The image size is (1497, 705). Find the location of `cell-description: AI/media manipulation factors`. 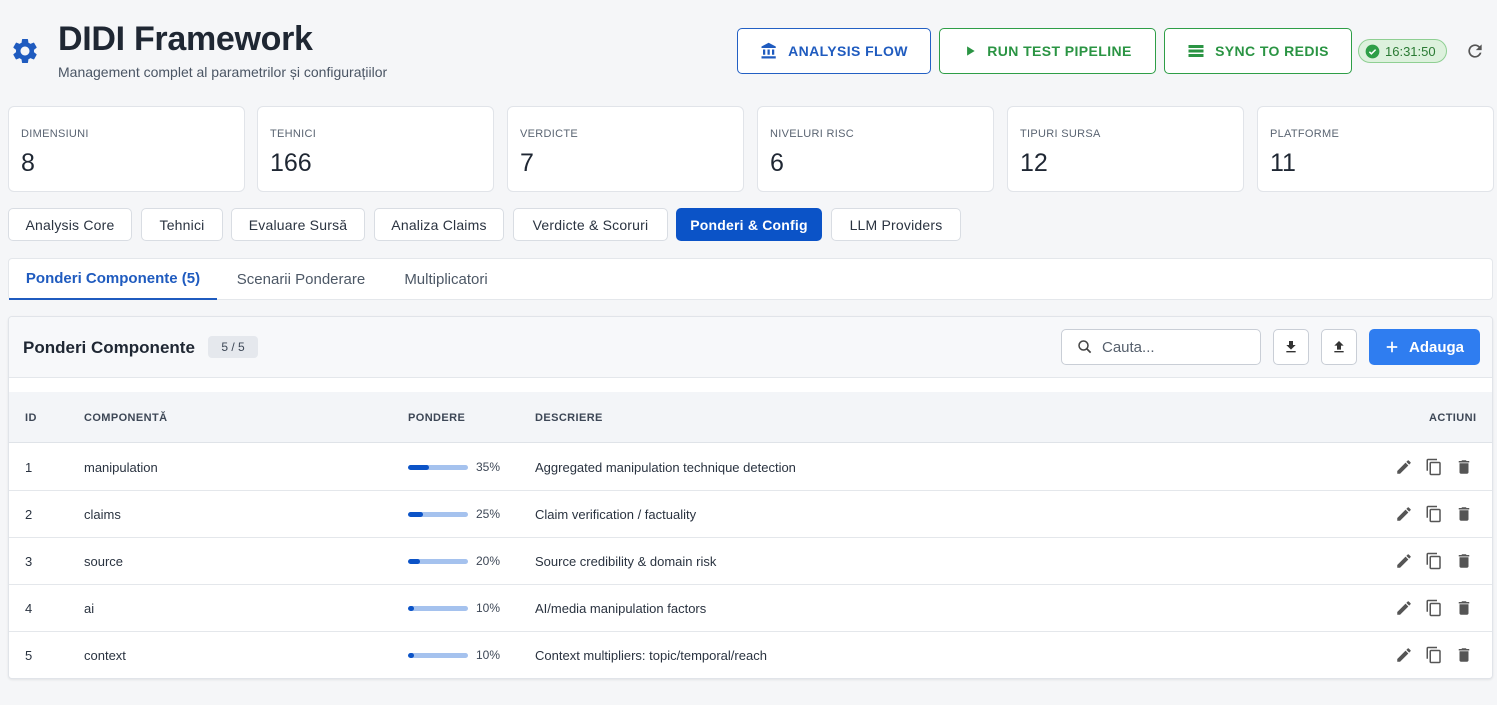

cell-description: AI/media manipulation factors is located at coordinates (621, 608).